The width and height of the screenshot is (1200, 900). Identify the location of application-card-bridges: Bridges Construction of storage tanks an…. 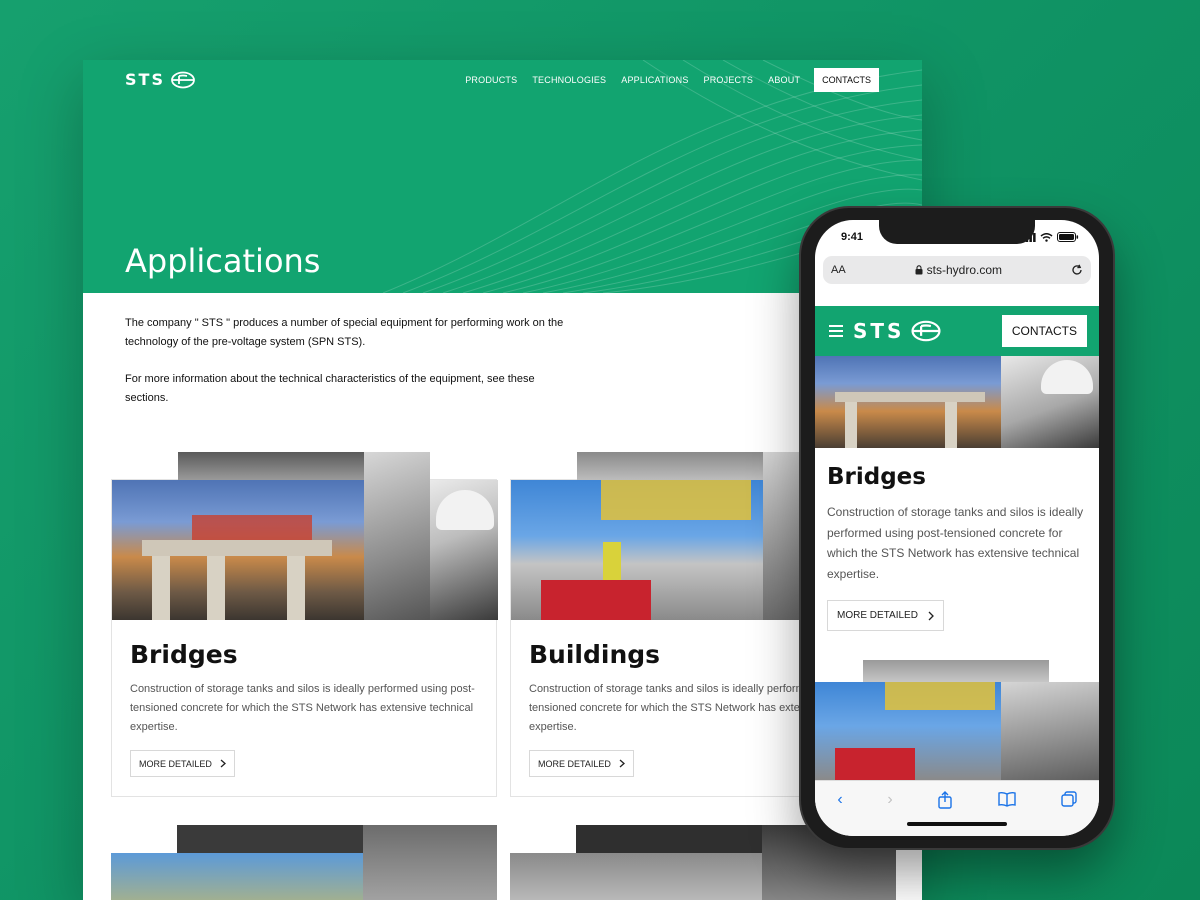
(304, 624).